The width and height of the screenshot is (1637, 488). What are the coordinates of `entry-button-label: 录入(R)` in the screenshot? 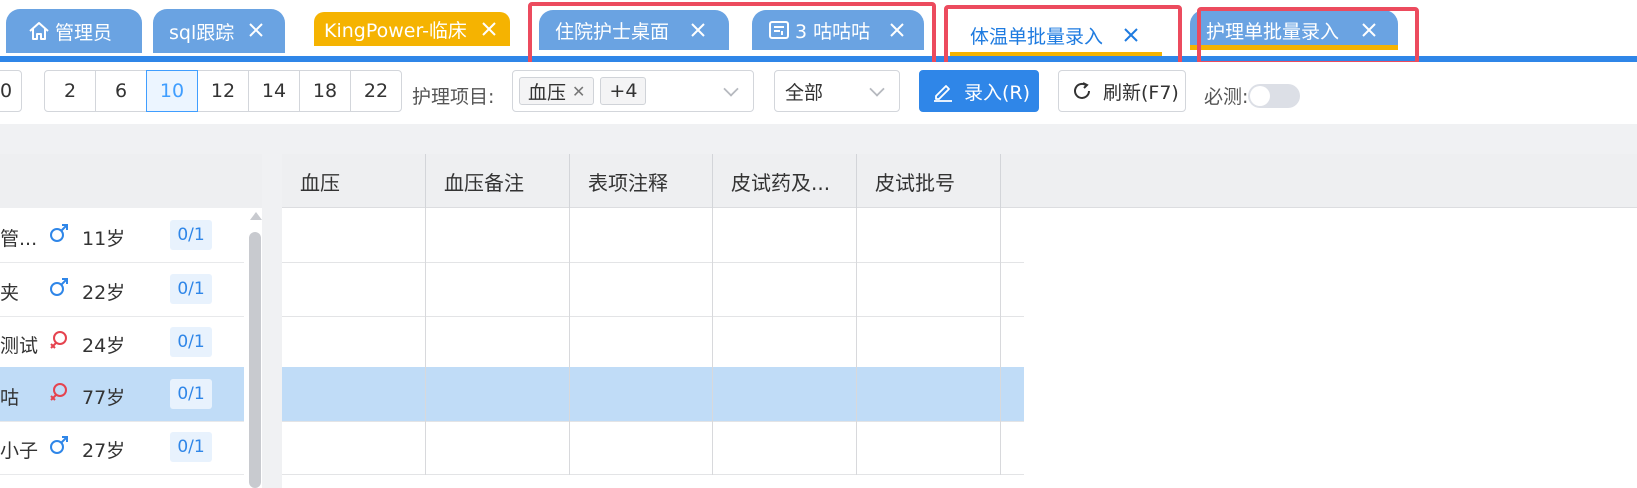 It's located at (997, 92).